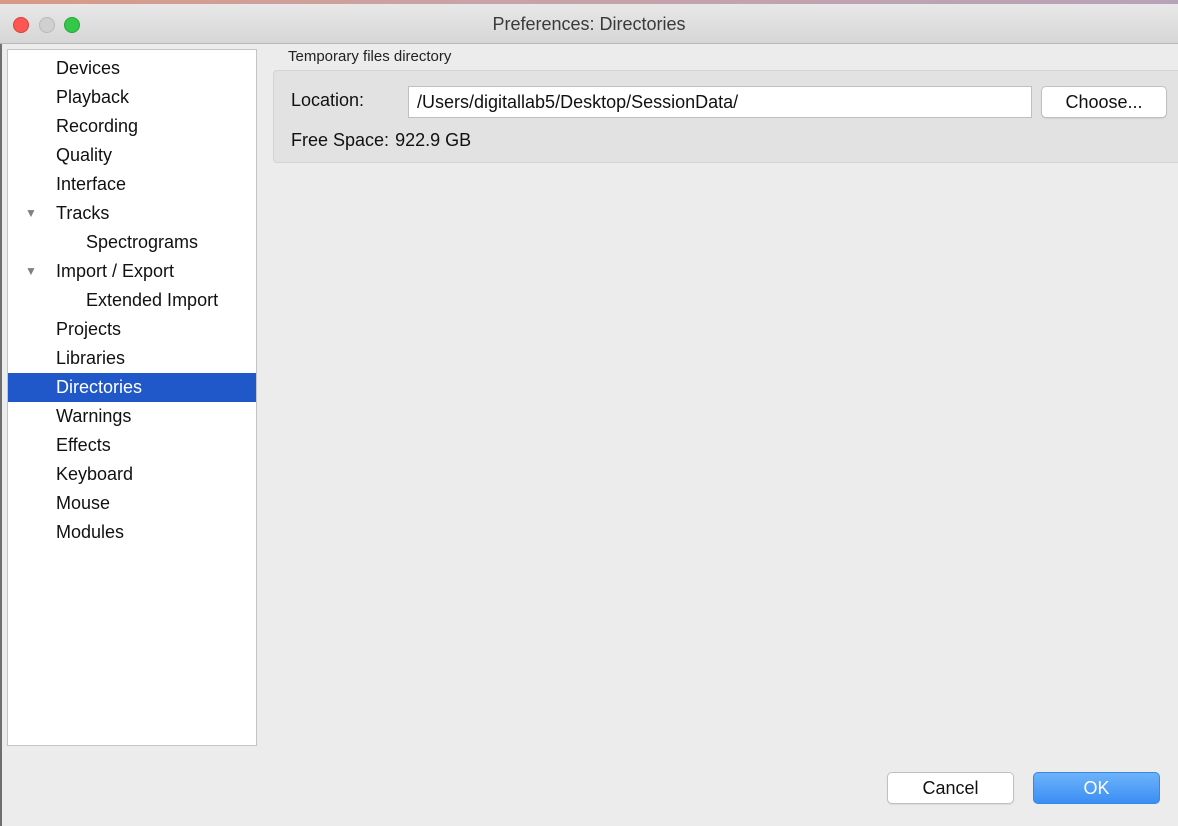 The height and width of the screenshot is (826, 1178). Describe the element at coordinates (370, 56) in the screenshot. I see `temporary-files-section-title: Temporary files directory` at that location.